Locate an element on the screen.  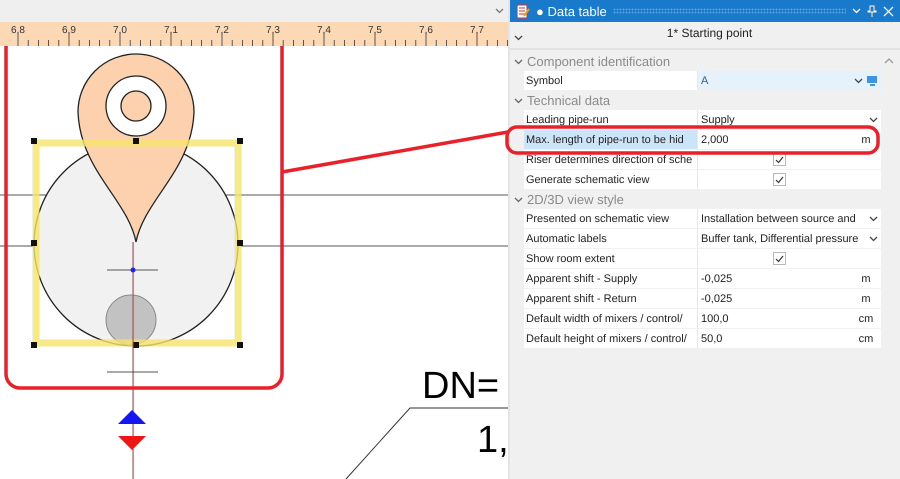
ruler-label: 7,7 is located at coordinates (477, 30).